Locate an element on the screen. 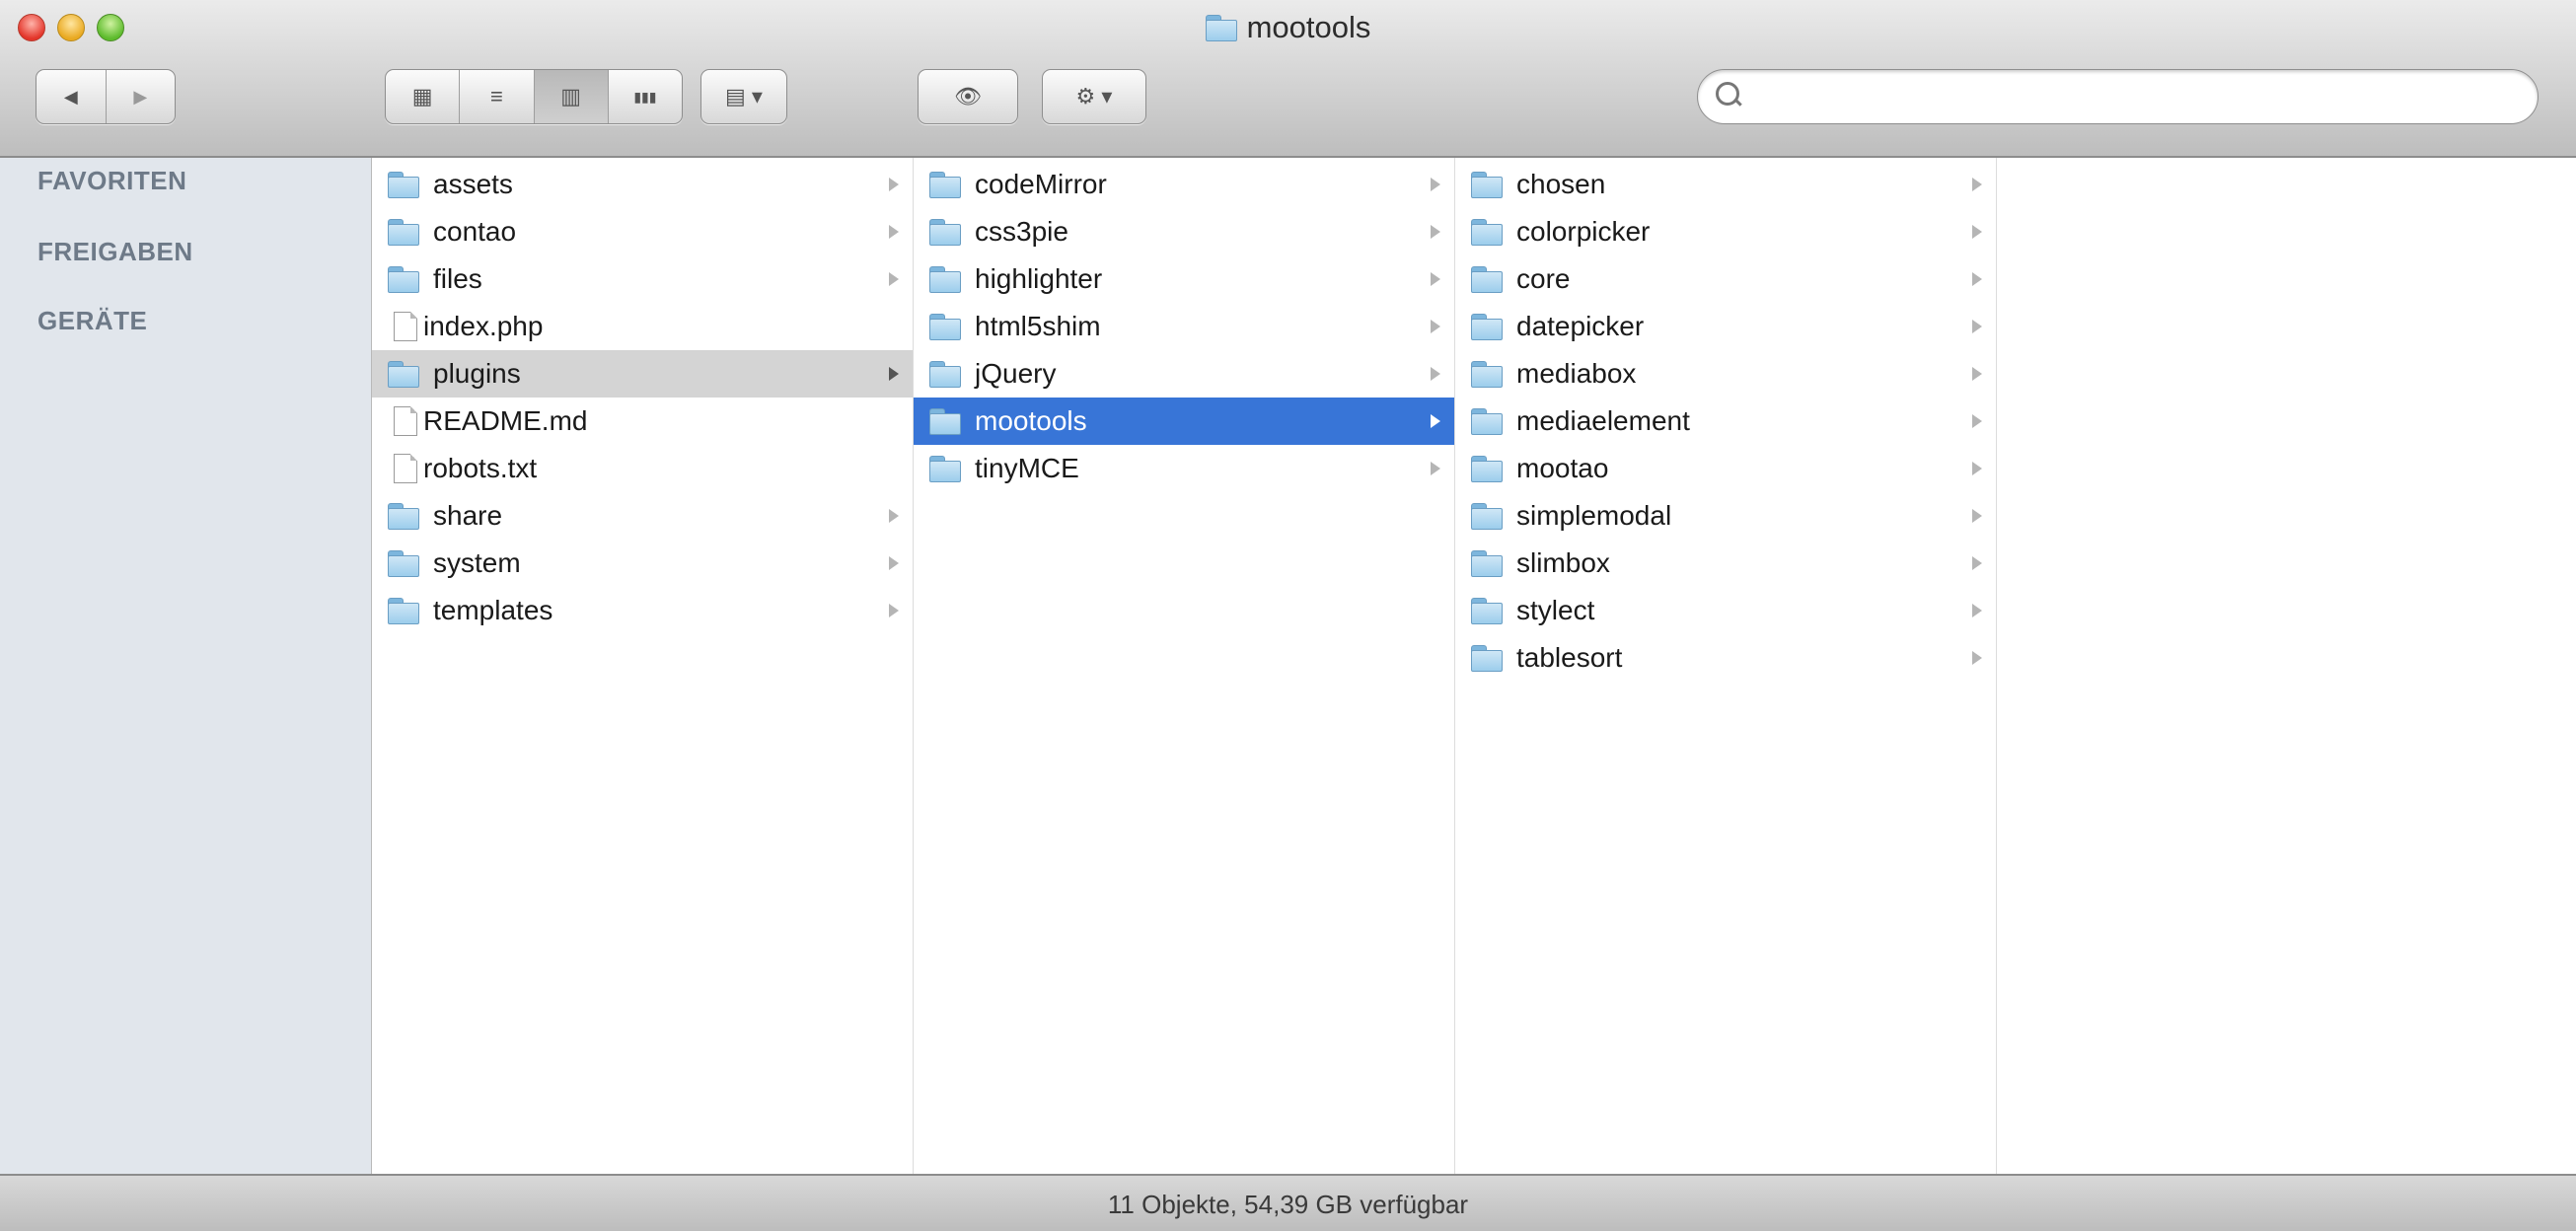 This screenshot has height=1231, width=2576. folder-row: plugins is located at coordinates (642, 374).